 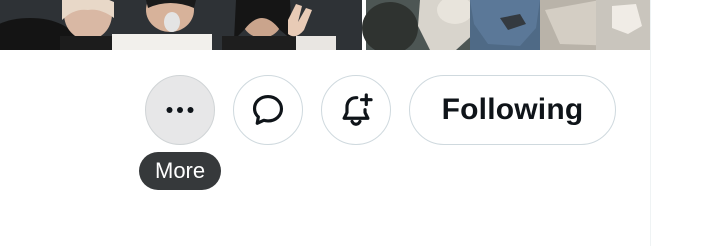 I want to click on following-button-label: Following, so click(x=512, y=109).